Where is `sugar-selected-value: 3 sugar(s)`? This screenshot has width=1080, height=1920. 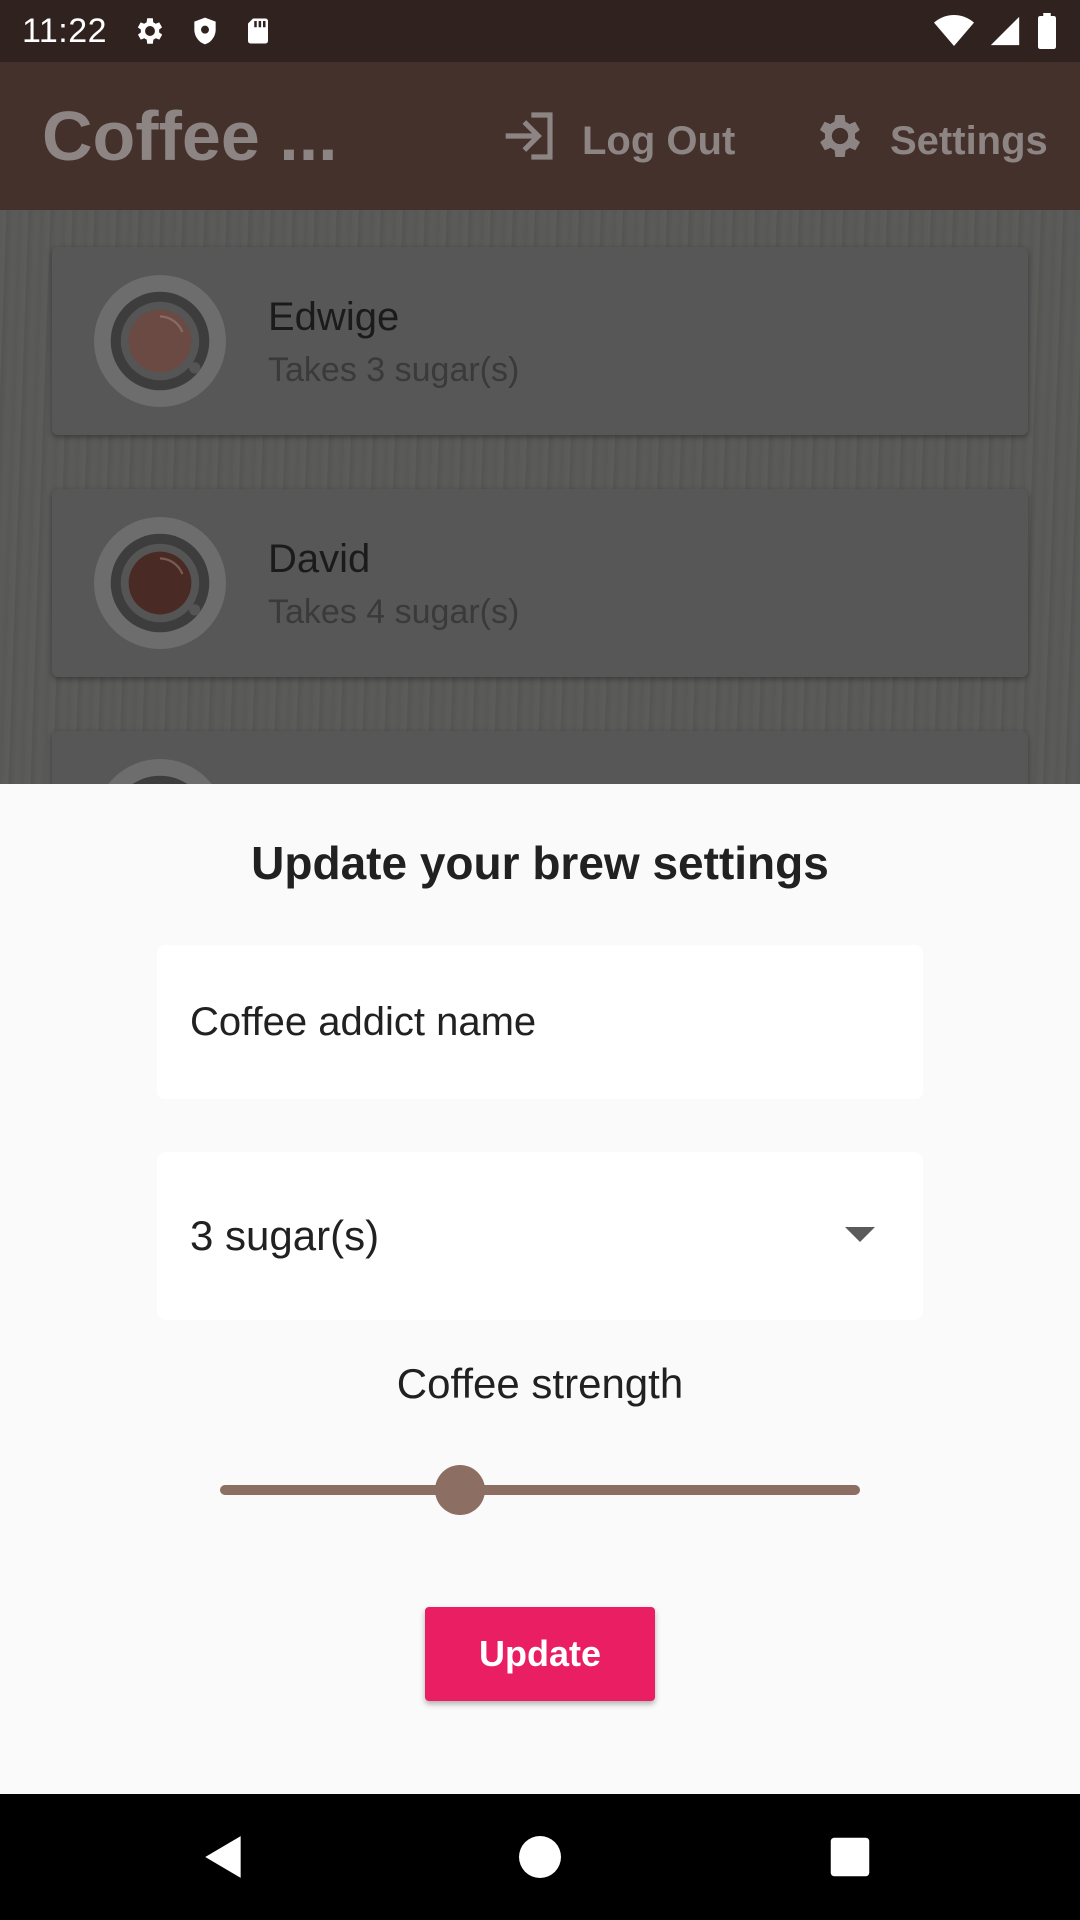
sugar-selected-value: 3 sugar(s) is located at coordinates (285, 1235).